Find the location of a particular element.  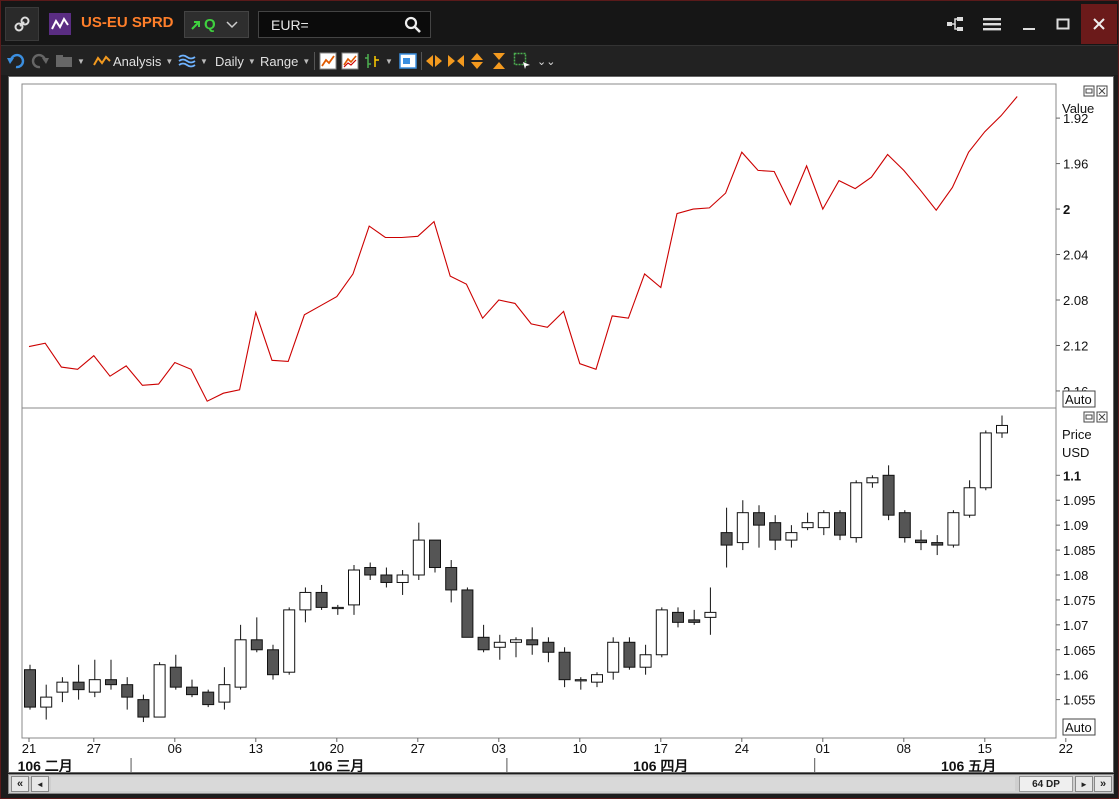

y-tick-label: 1.065 is located at coordinates (1079, 650).